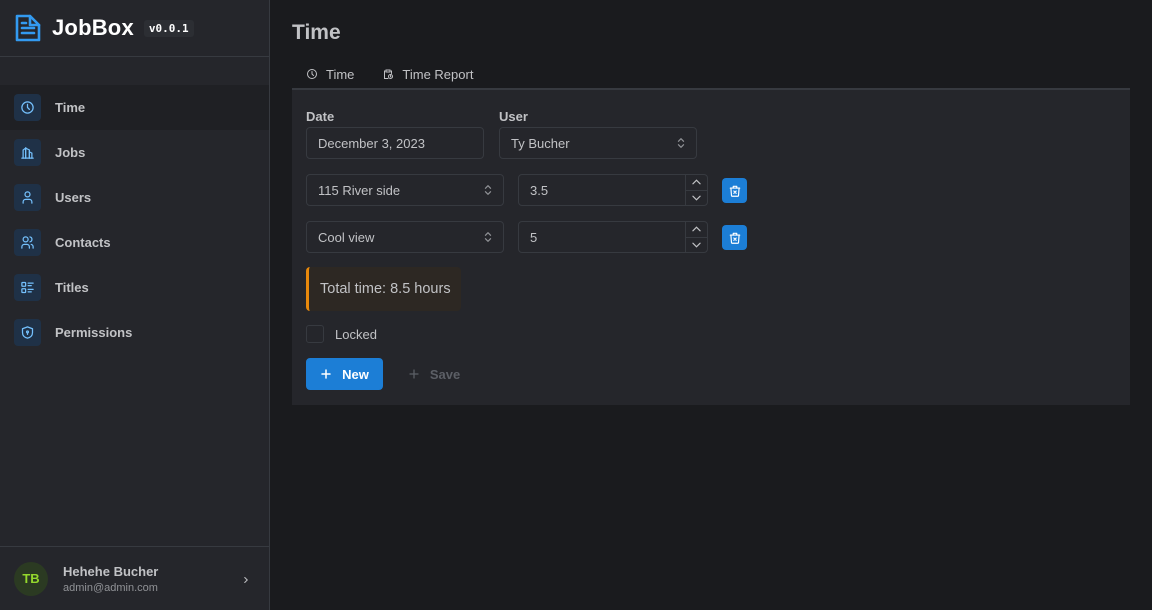 The width and height of the screenshot is (1152, 610). I want to click on job-select-value: Cool view, so click(346, 237).